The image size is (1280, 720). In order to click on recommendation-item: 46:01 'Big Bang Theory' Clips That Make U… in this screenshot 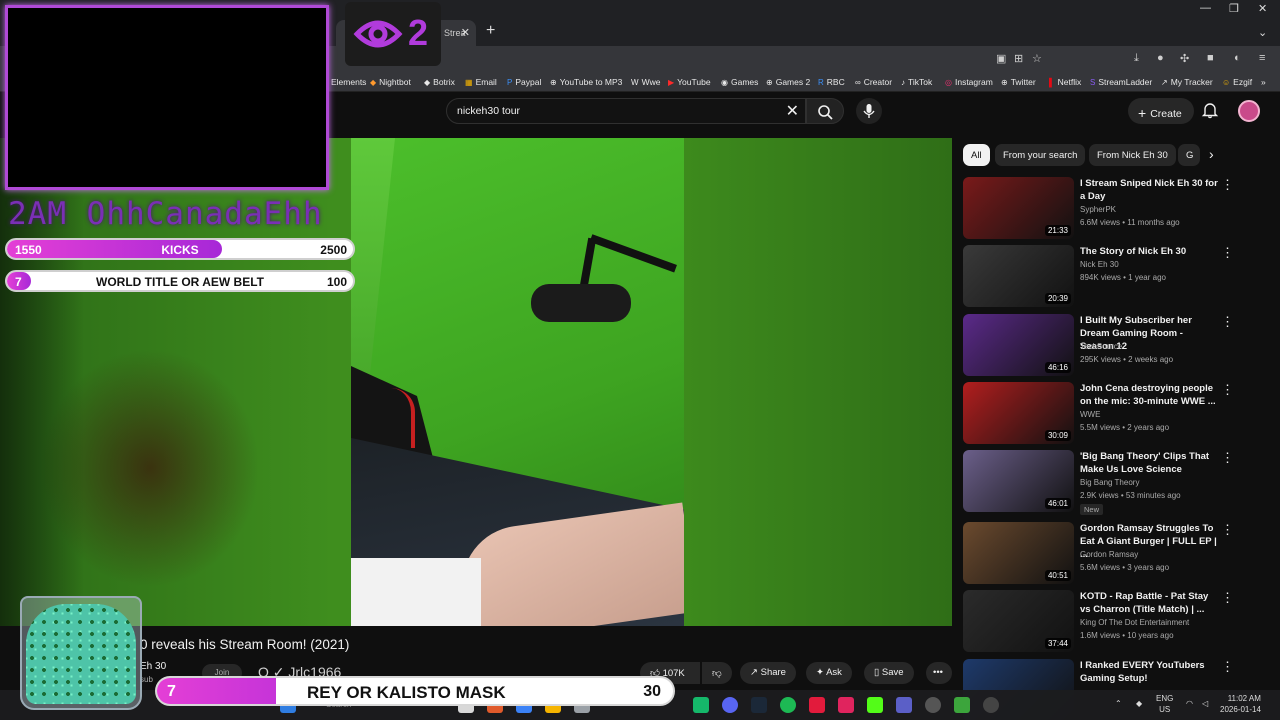, I will do `click(1113, 482)`.